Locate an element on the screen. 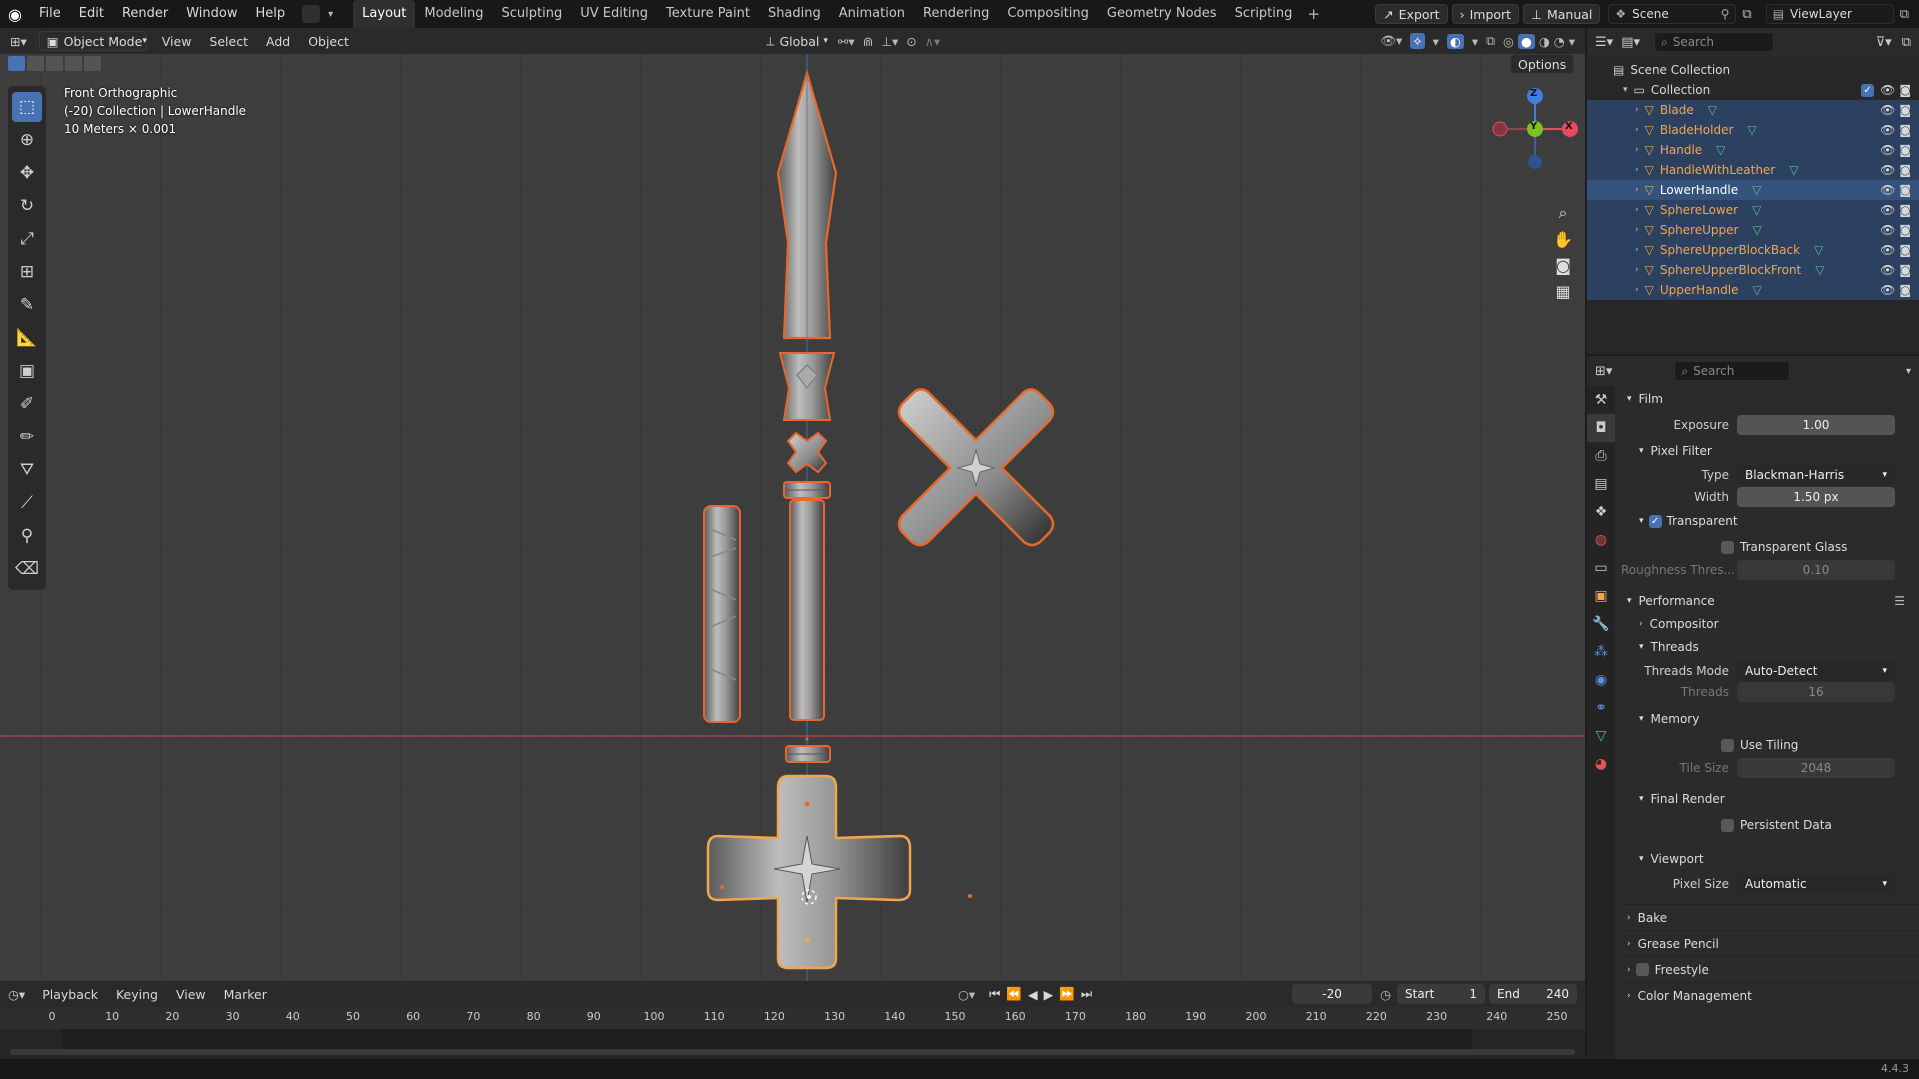  line-tool: ⟋ is located at coordinates (27, 503).